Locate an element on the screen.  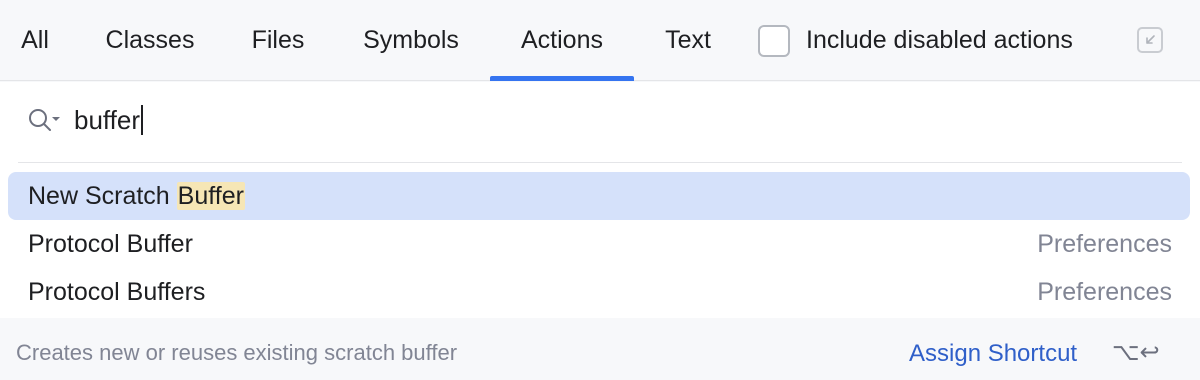
result-item-protocol-buffer: Protocol Buffer Preferences is located at coordinates (599, 244).